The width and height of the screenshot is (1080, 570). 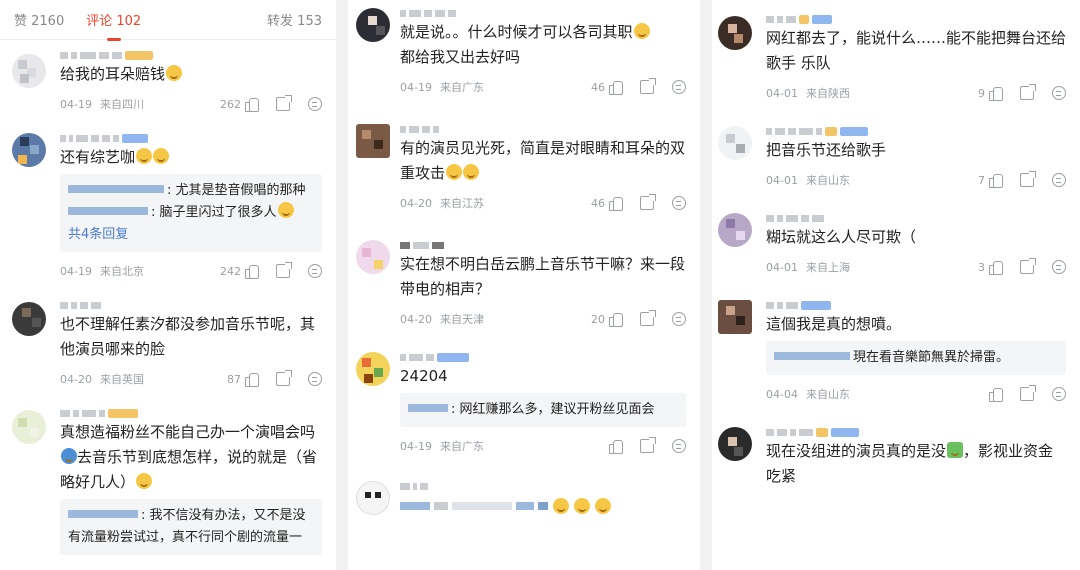 I want to click on comment-item: 就是说。。什么时候才可以各司其职 都给我又出去好吗 04-19 来自广东 46, so click(x=524, y=52).